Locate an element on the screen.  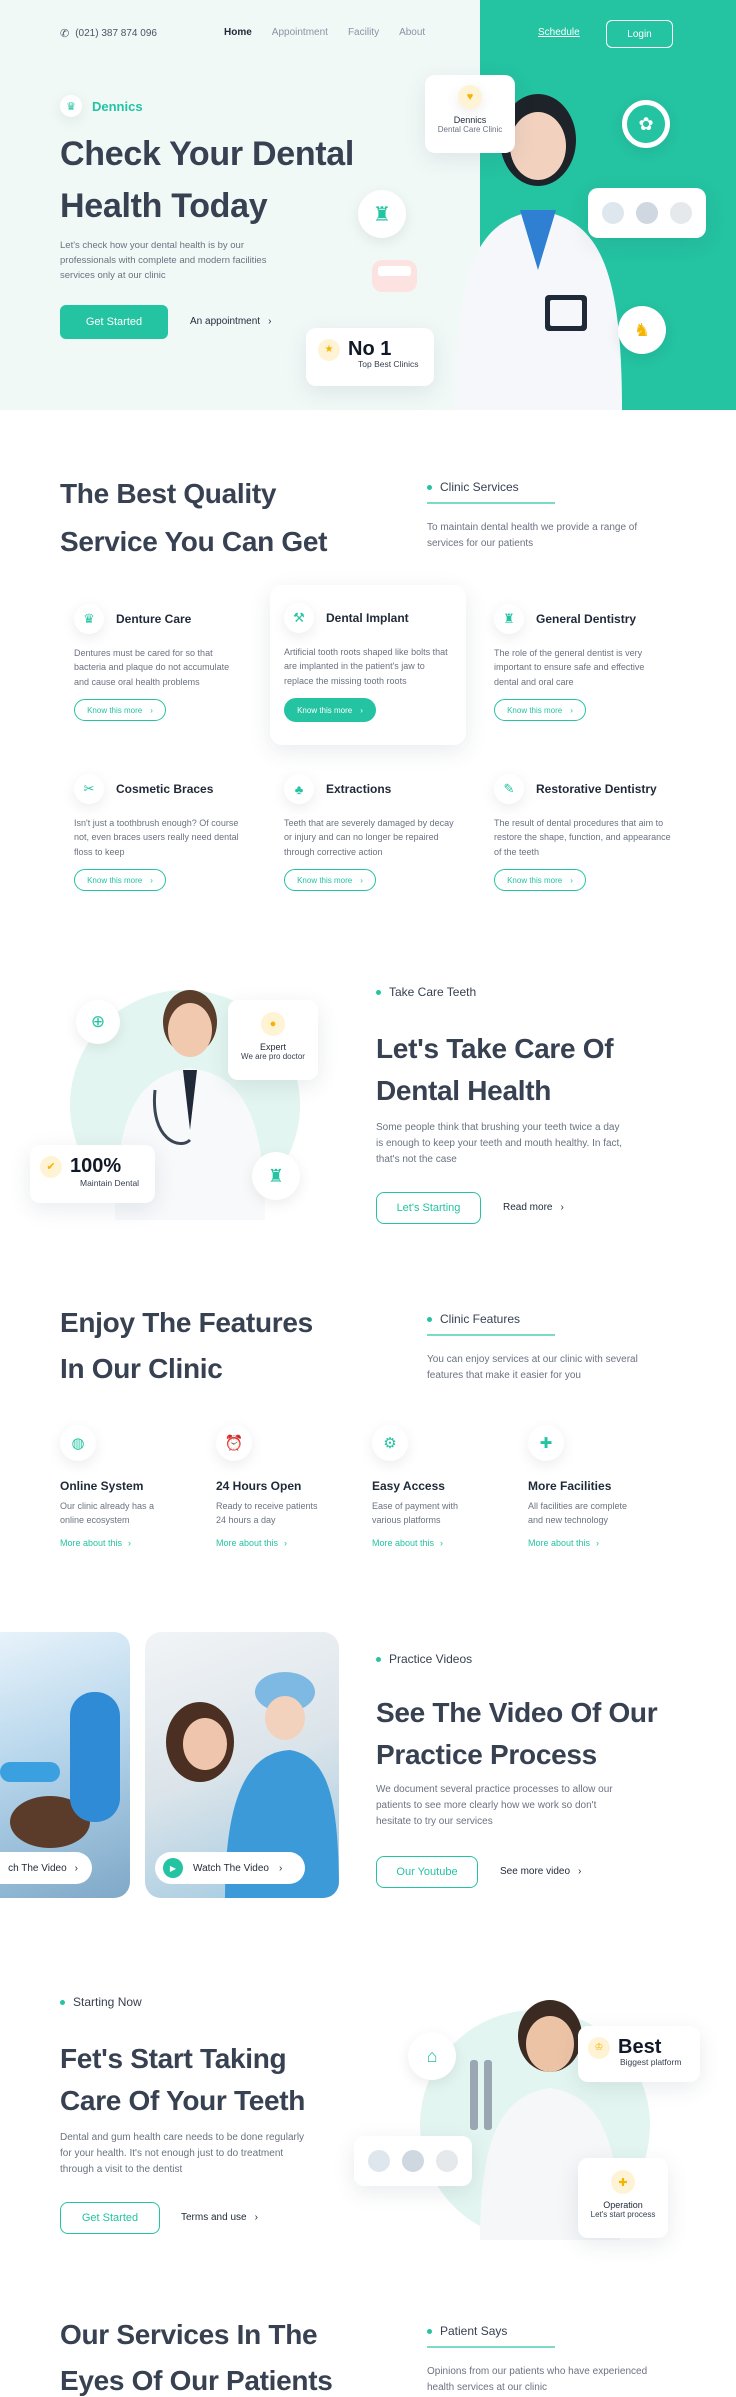
hero-title-line1: Check Your Dental is located at coordinates (207, 154).